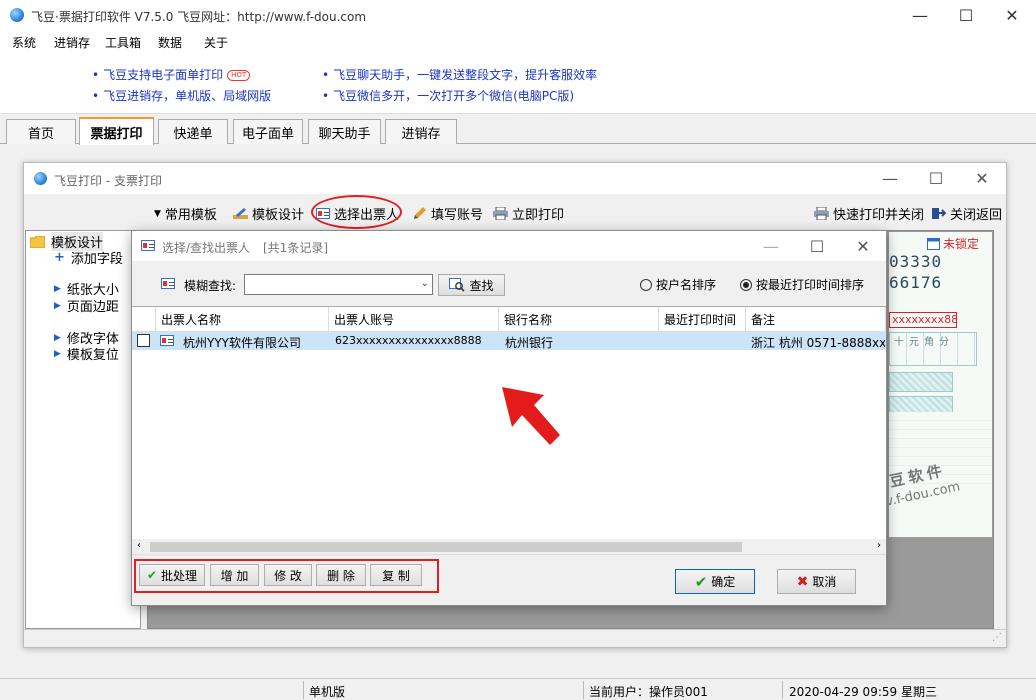 This screenshot has height=700, width=1036. Describe the element at coordinates (123, 42) in the screenshot. I see `menu-toolbox: 工具箱` at that location.